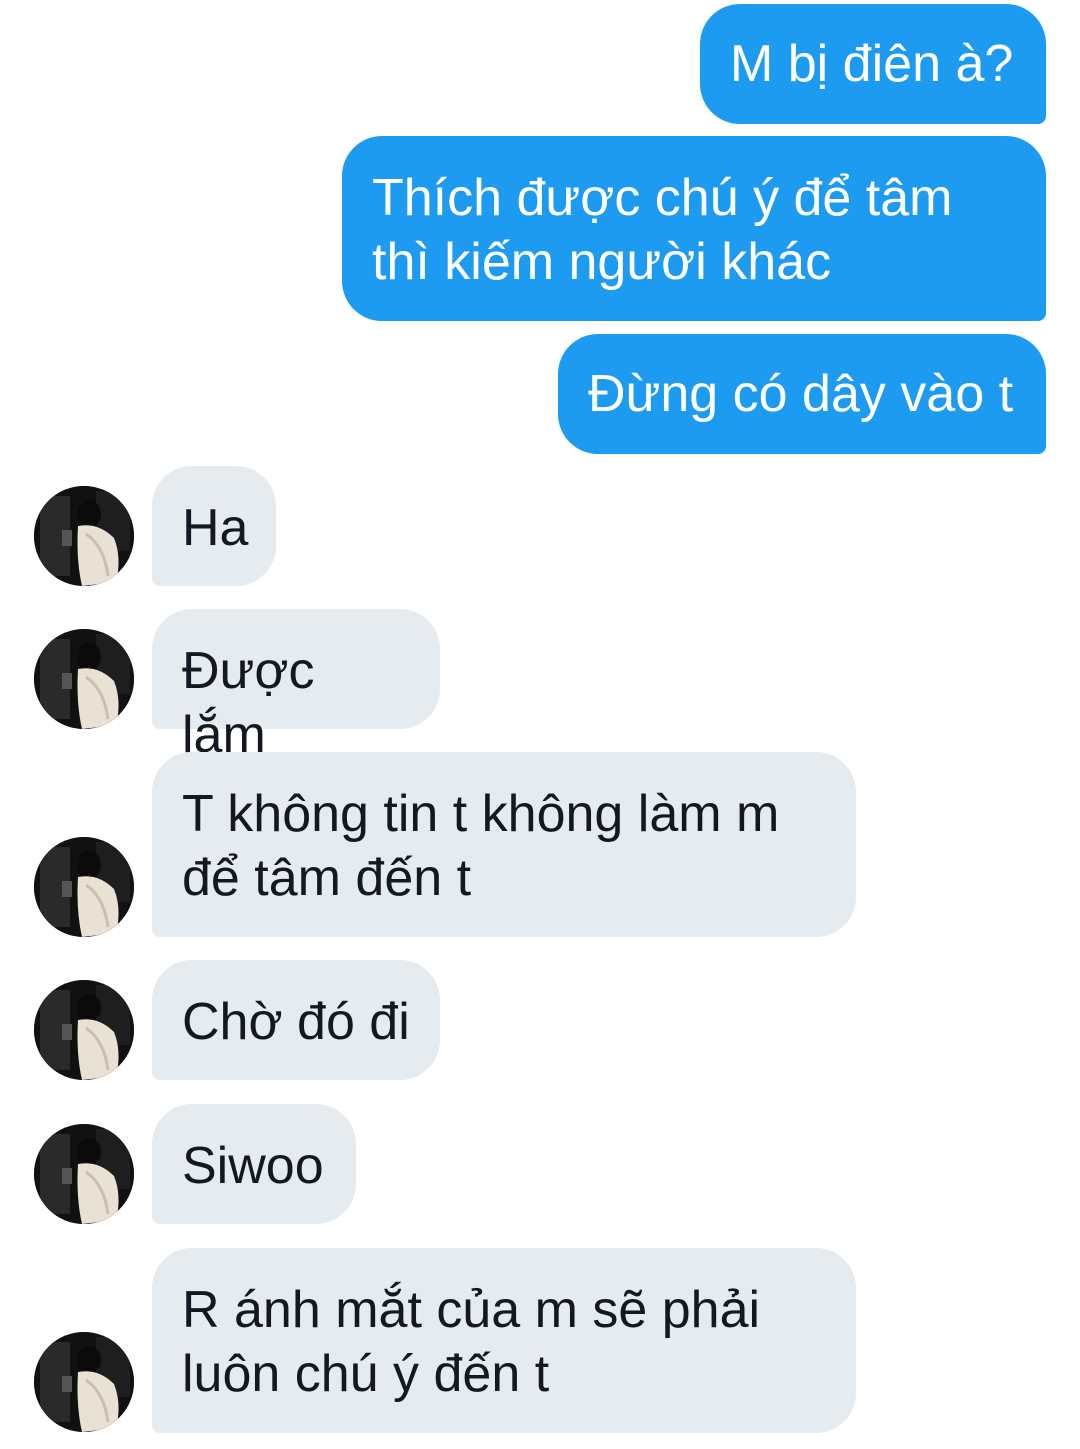  What do you see at coordinates (873, 64) in the screenshot?
I see `sent-message-bubble: M bị điên à?` at bounding box center [873, 64].